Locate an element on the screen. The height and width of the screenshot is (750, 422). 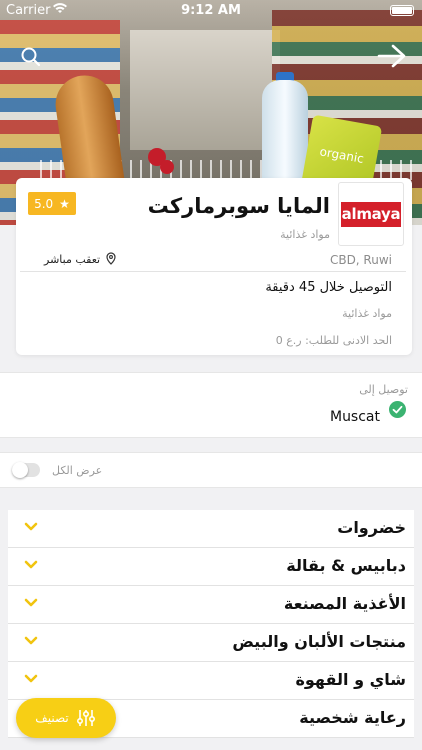
banner-organic-label: organic is located at coordinates (341, 155).